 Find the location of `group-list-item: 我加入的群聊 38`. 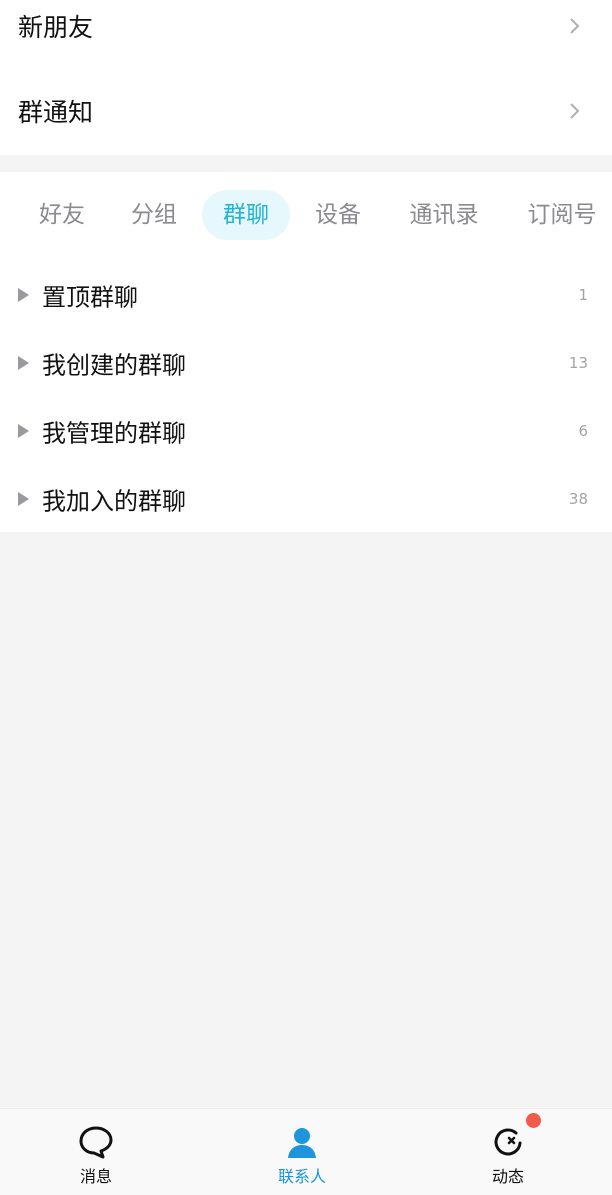

group-list-item: 我加入的群聊 38 is located at coordinates (306, 499).